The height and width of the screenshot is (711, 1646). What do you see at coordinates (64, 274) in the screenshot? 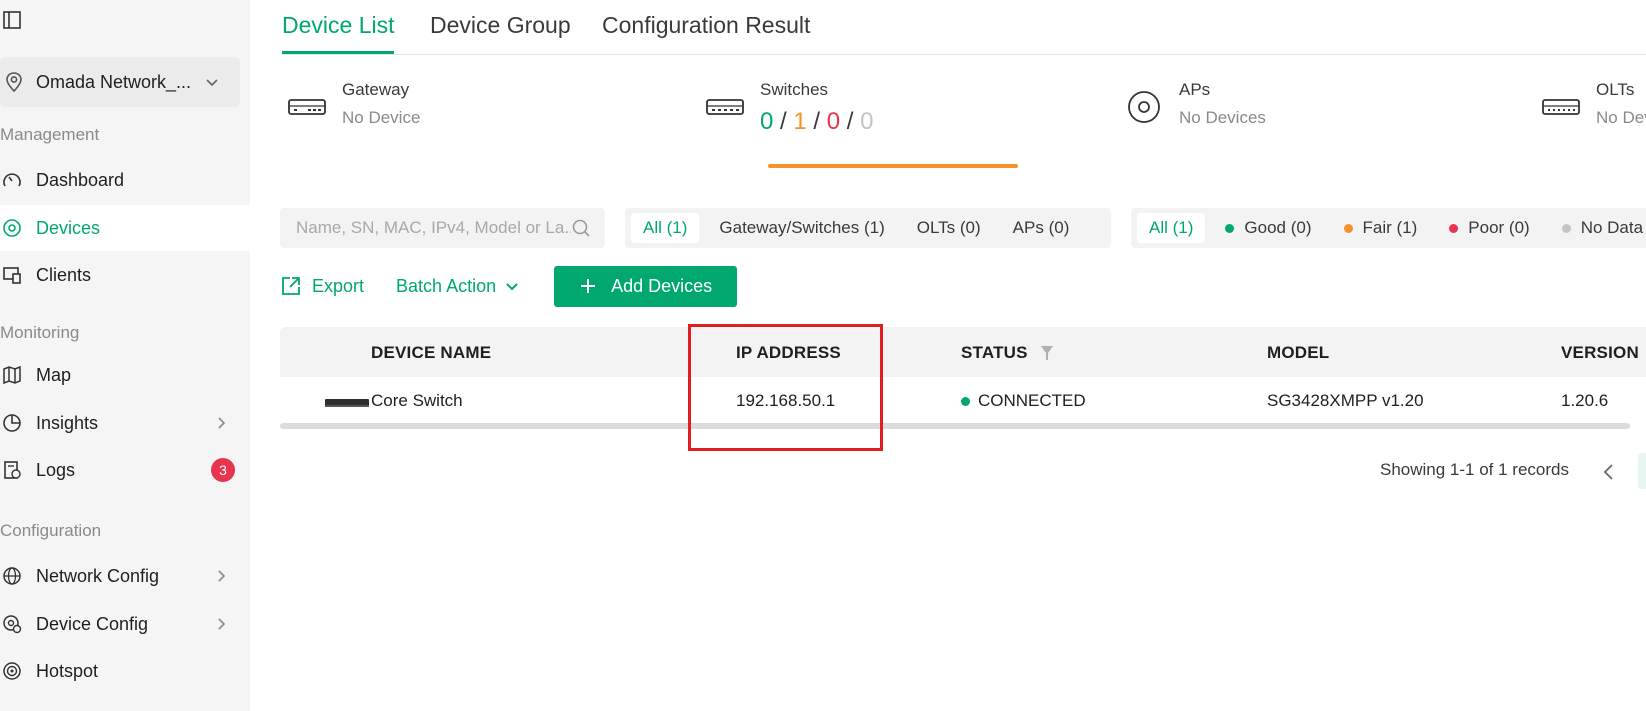
I see `sidebar-item-label: Clients` at bounding box center [64, 274].